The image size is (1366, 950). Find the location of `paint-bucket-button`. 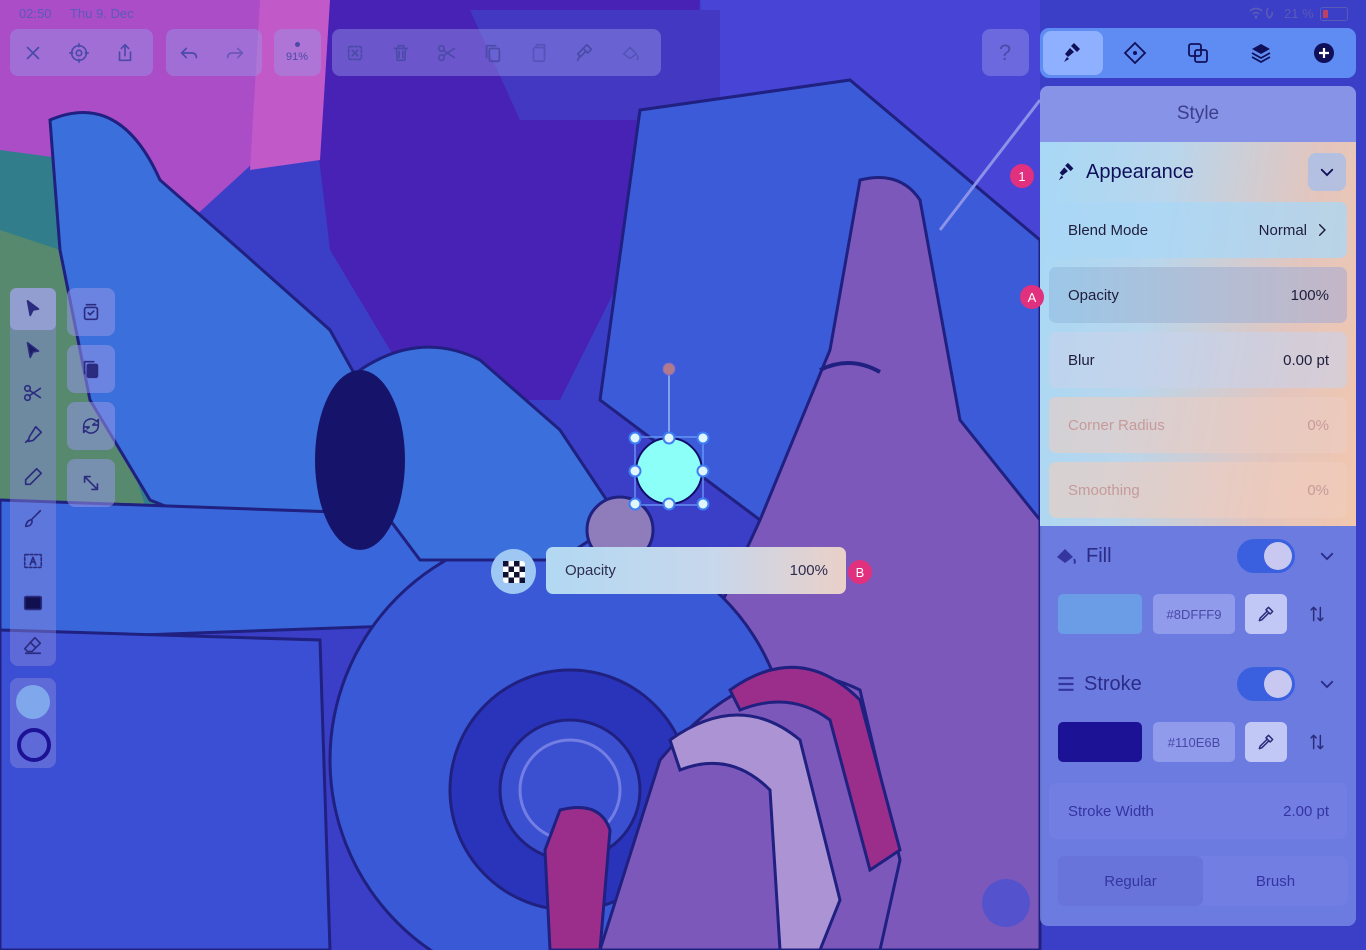

paint-bucket-button is located at coordinates (631, 52).